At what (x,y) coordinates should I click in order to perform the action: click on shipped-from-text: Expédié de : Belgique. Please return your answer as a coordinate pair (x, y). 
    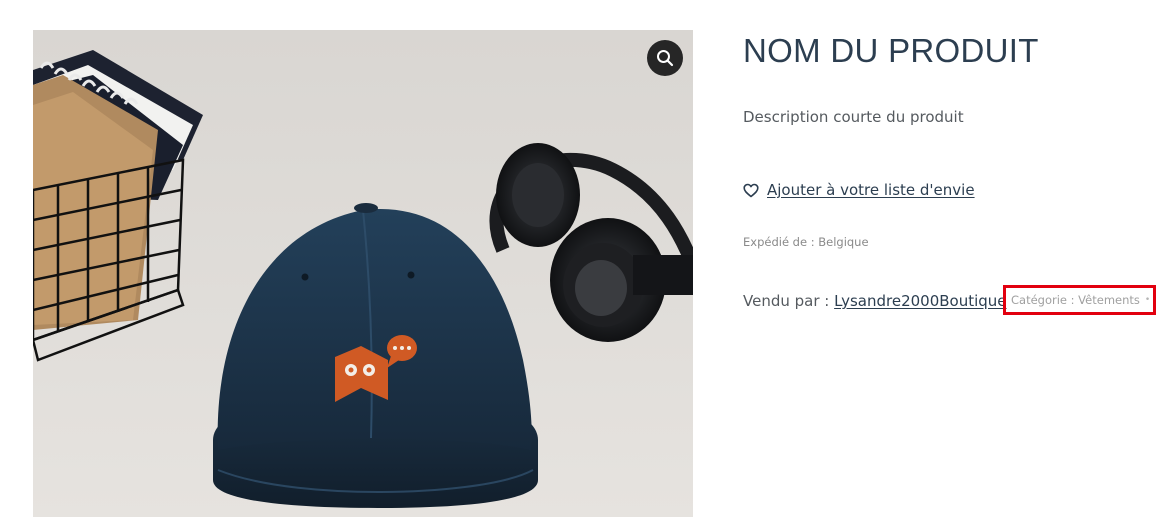
    Looking at the image, I should click on (806, 242).